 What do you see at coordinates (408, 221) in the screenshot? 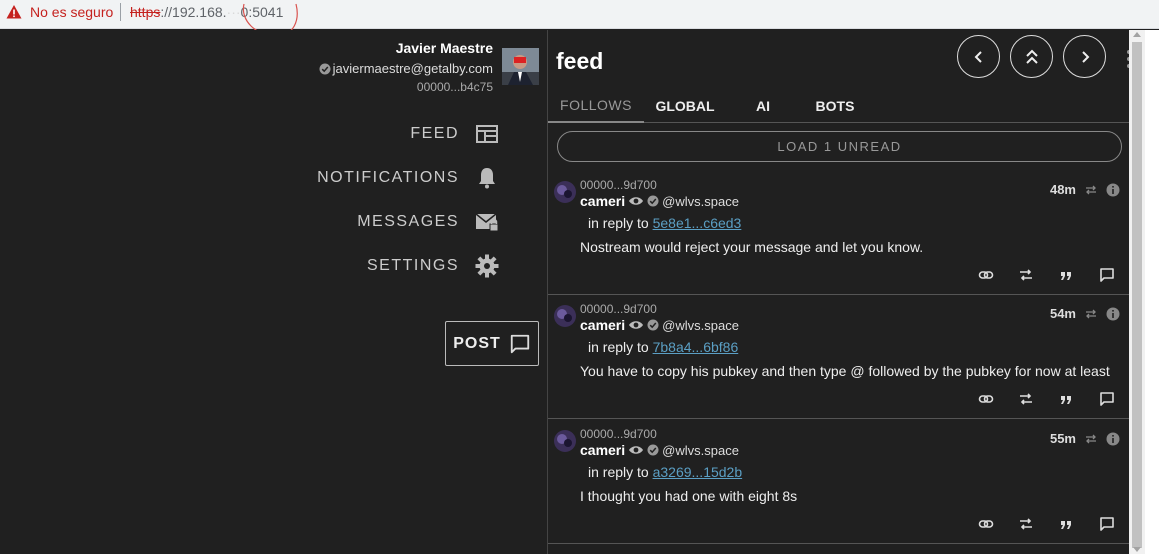
I see `nav-messages-label: MESSAGES` at bounding box center [408, 221].